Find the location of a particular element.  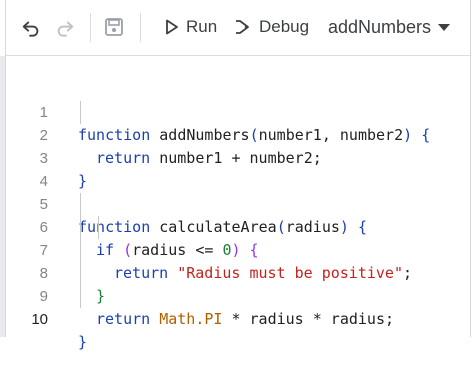

debug-button: Debug is located at coordinates (271, 27).